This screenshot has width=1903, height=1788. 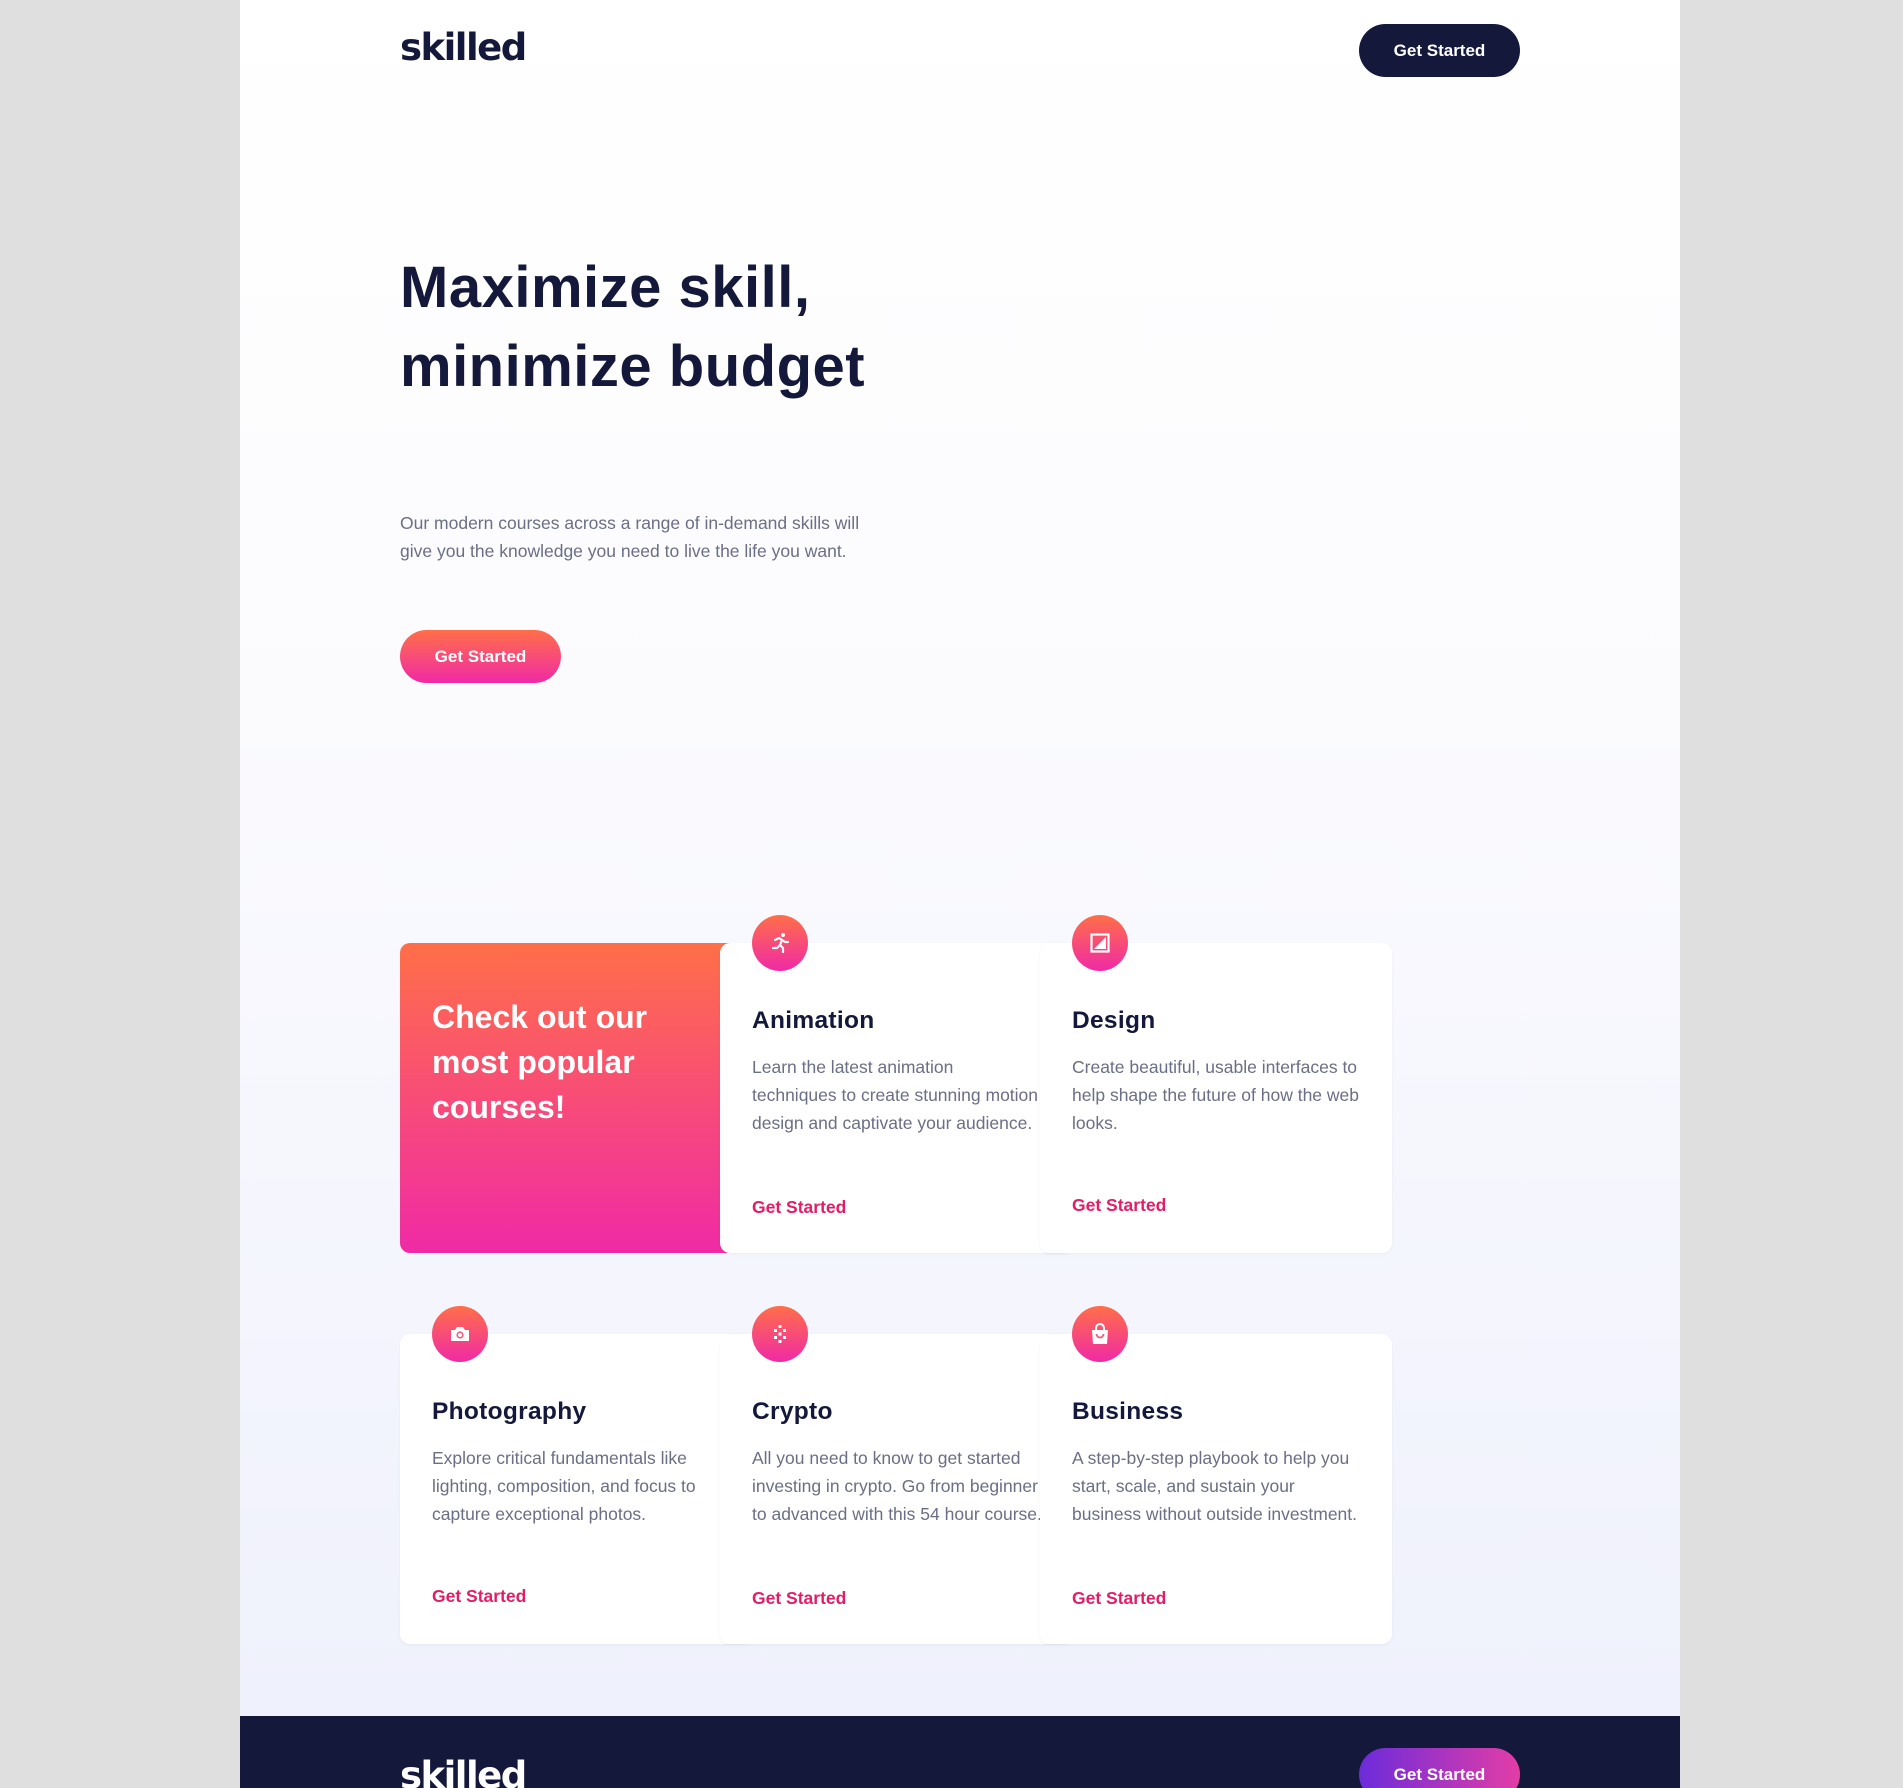 I want to click on camera-icon, so click(x=460, y=1334).